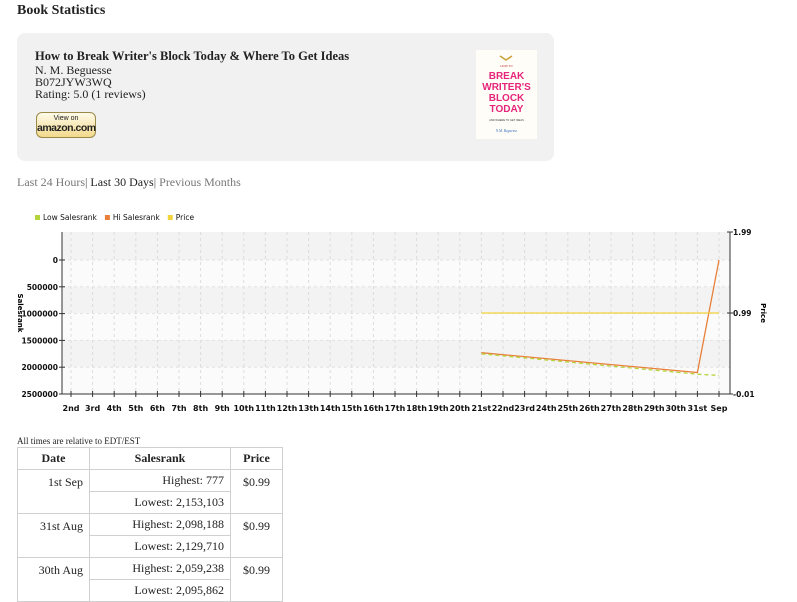  Describe the element at coordinates (507, 76) in the screenshot. I see `cover-line1: BREAK` at that location.